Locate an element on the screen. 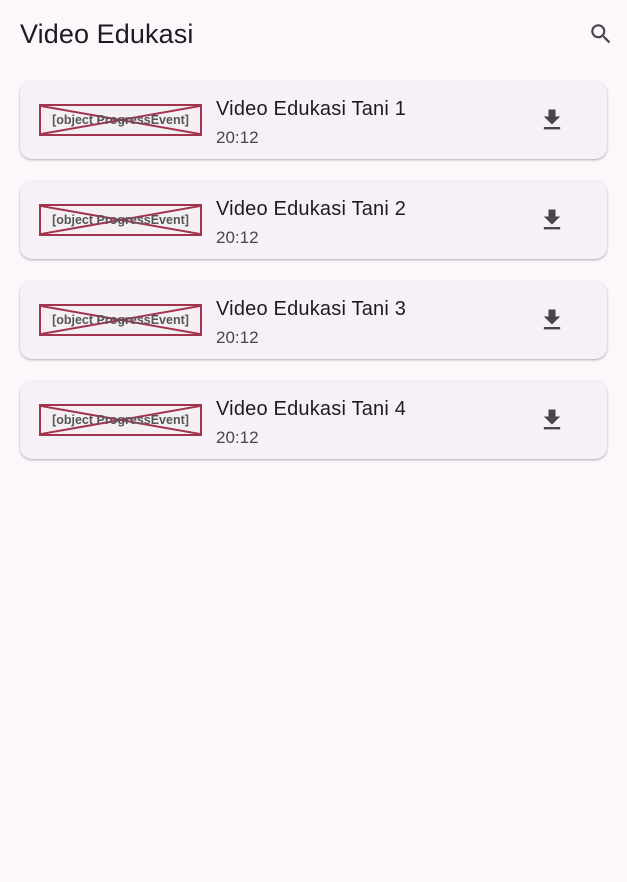 The height and width of the screenshot is (882, 627). video-title: Video Edukasi Tani 2 is located at coordinates (311, 209).